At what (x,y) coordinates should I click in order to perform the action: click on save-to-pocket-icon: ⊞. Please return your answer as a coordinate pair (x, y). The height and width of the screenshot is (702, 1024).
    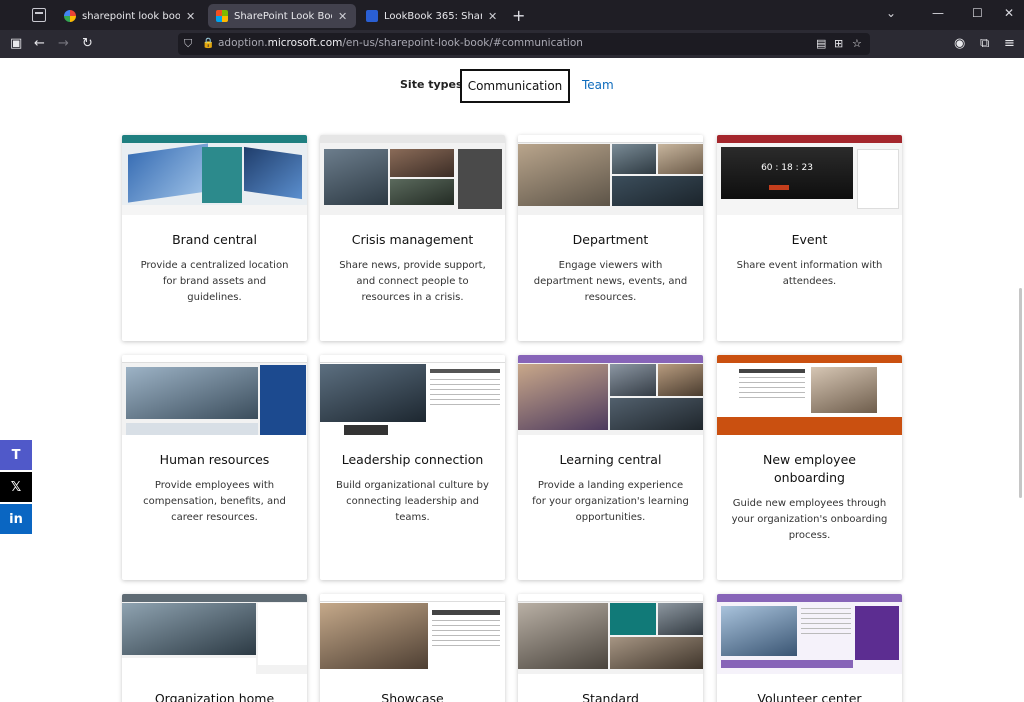
    Looking at the image, I should click on (838, 44).